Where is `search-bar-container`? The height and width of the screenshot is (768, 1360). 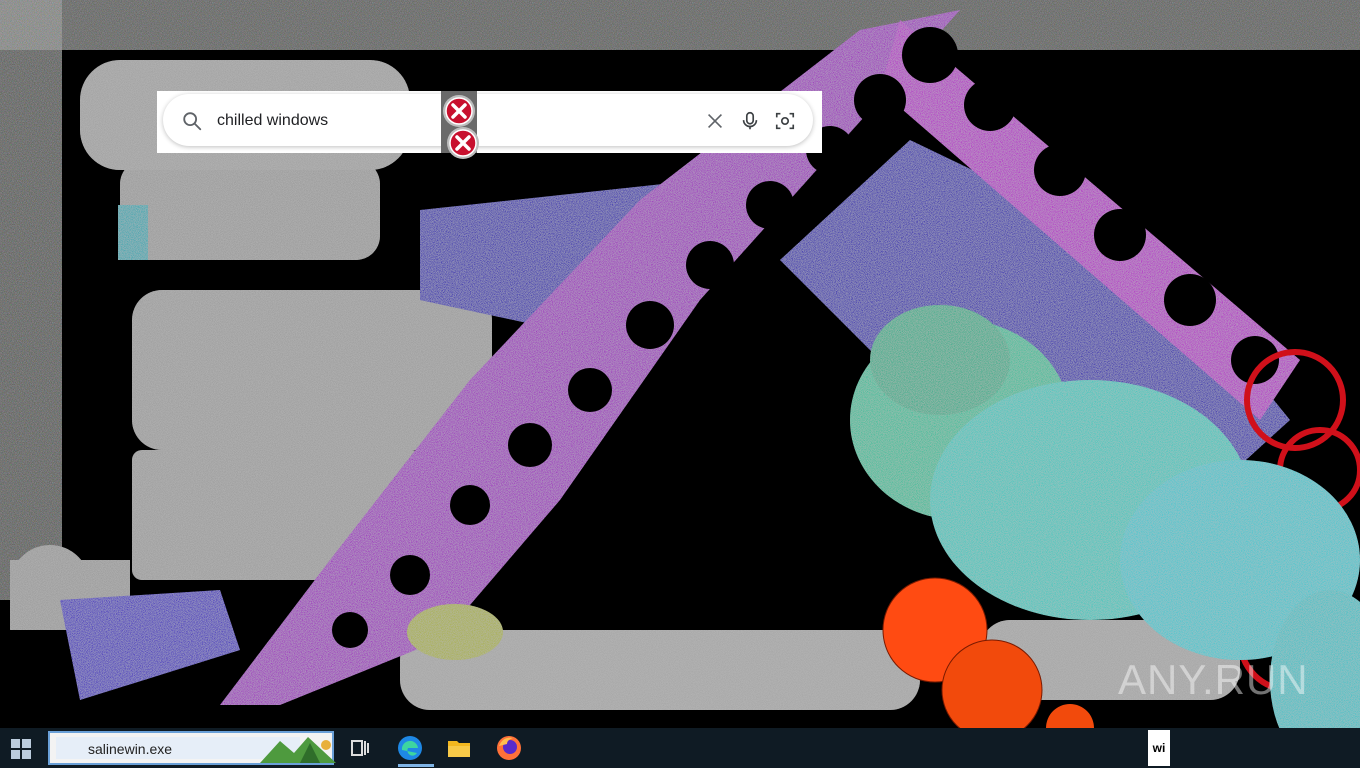
search-bar-container is located at coordinates (489, 122).